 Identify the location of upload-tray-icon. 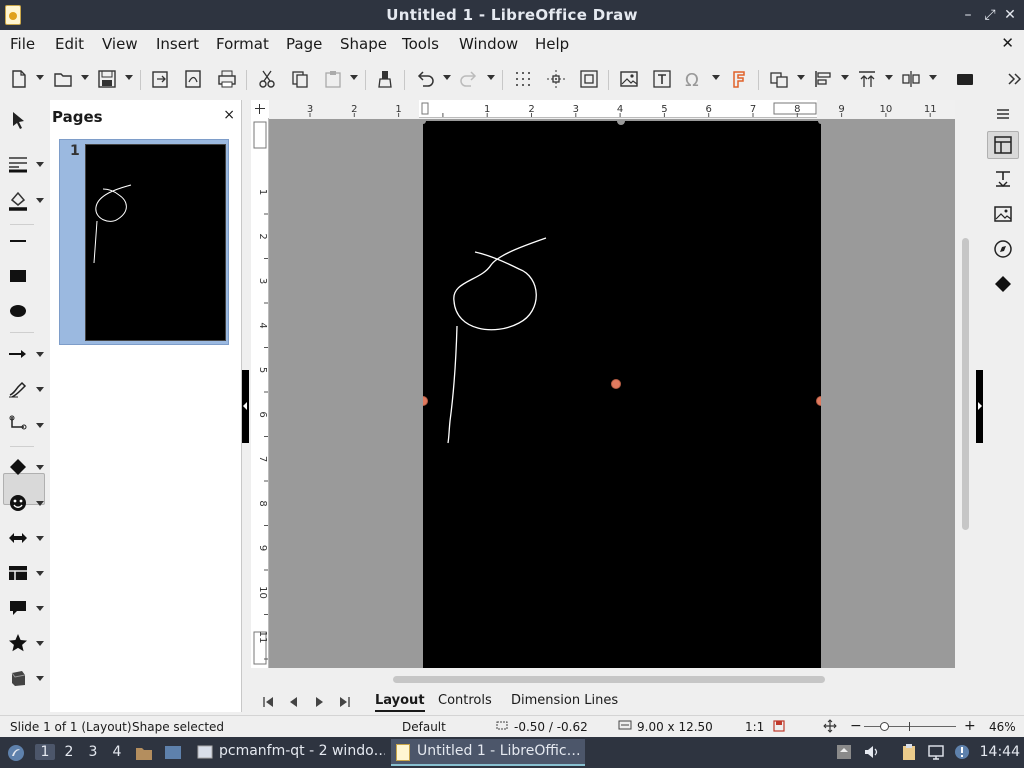
(844, 752).